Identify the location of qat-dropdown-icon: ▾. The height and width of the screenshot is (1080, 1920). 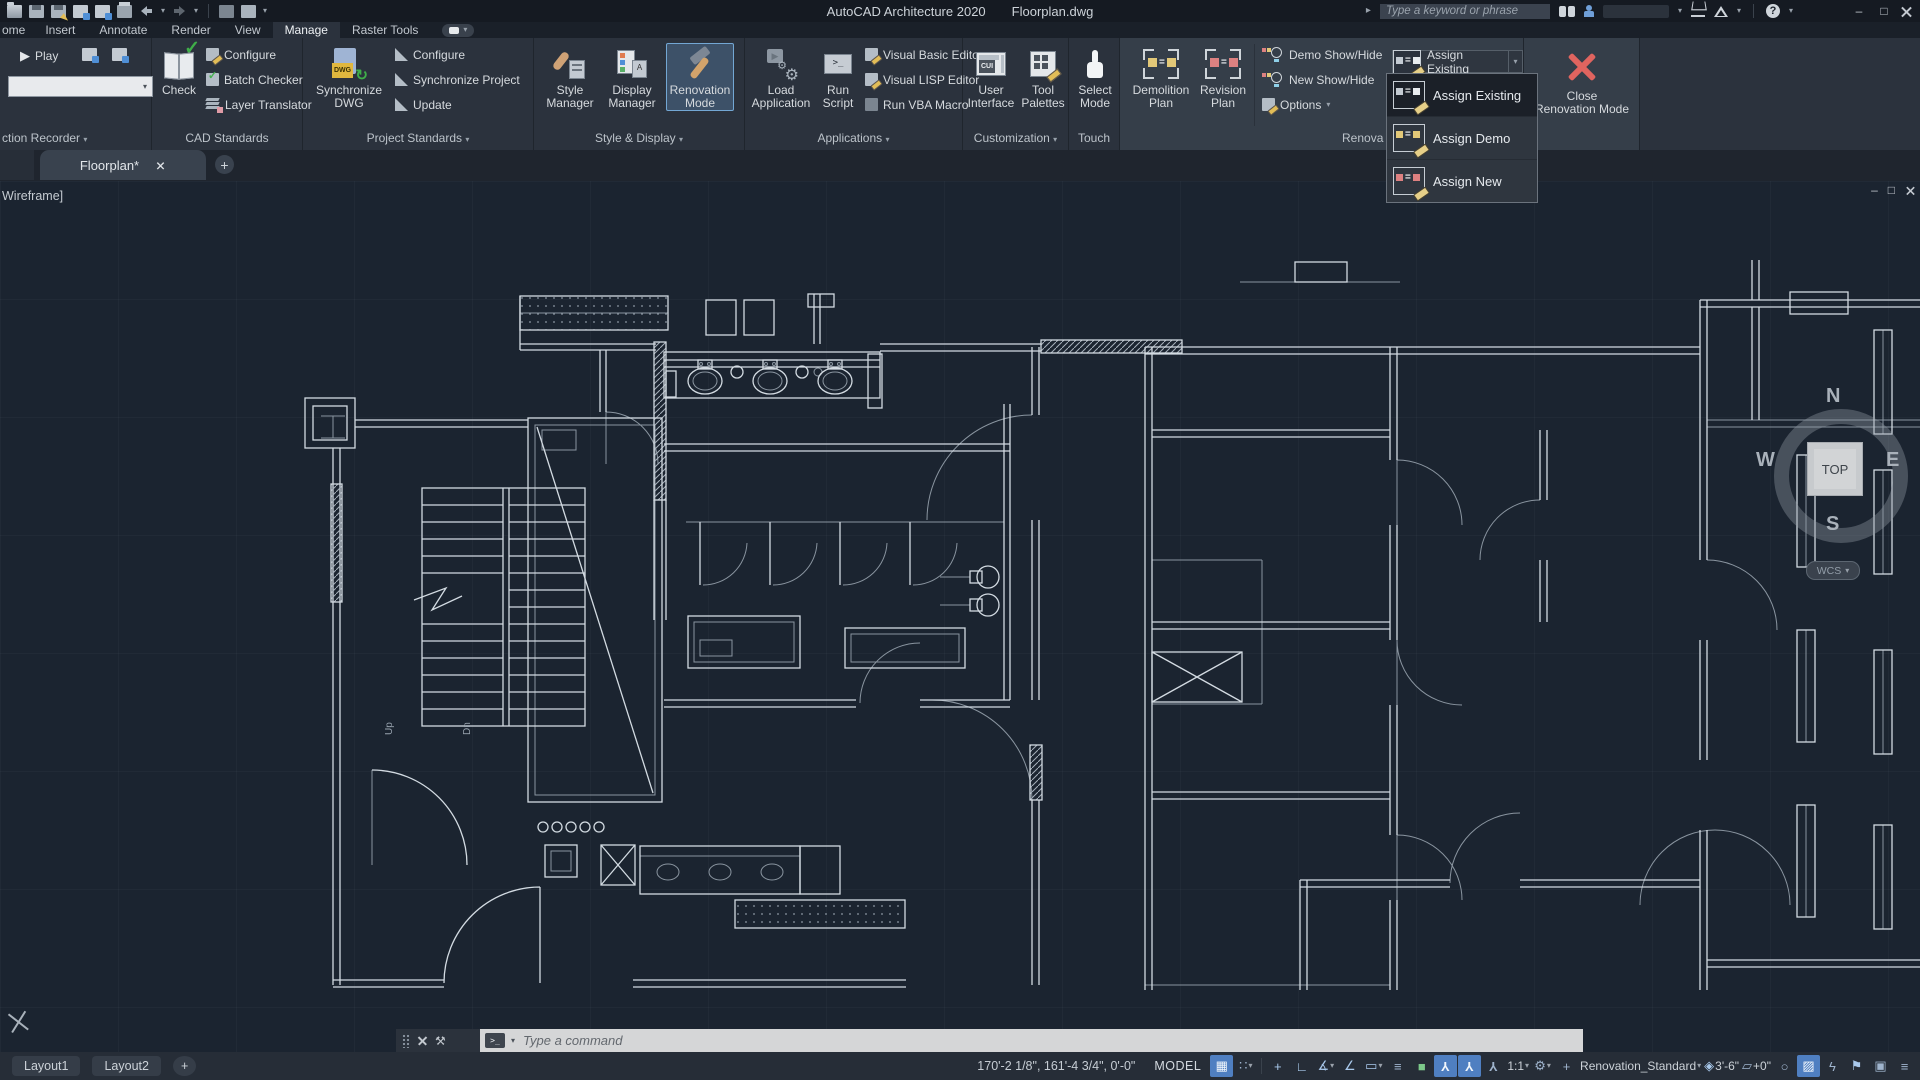
(265, 11).